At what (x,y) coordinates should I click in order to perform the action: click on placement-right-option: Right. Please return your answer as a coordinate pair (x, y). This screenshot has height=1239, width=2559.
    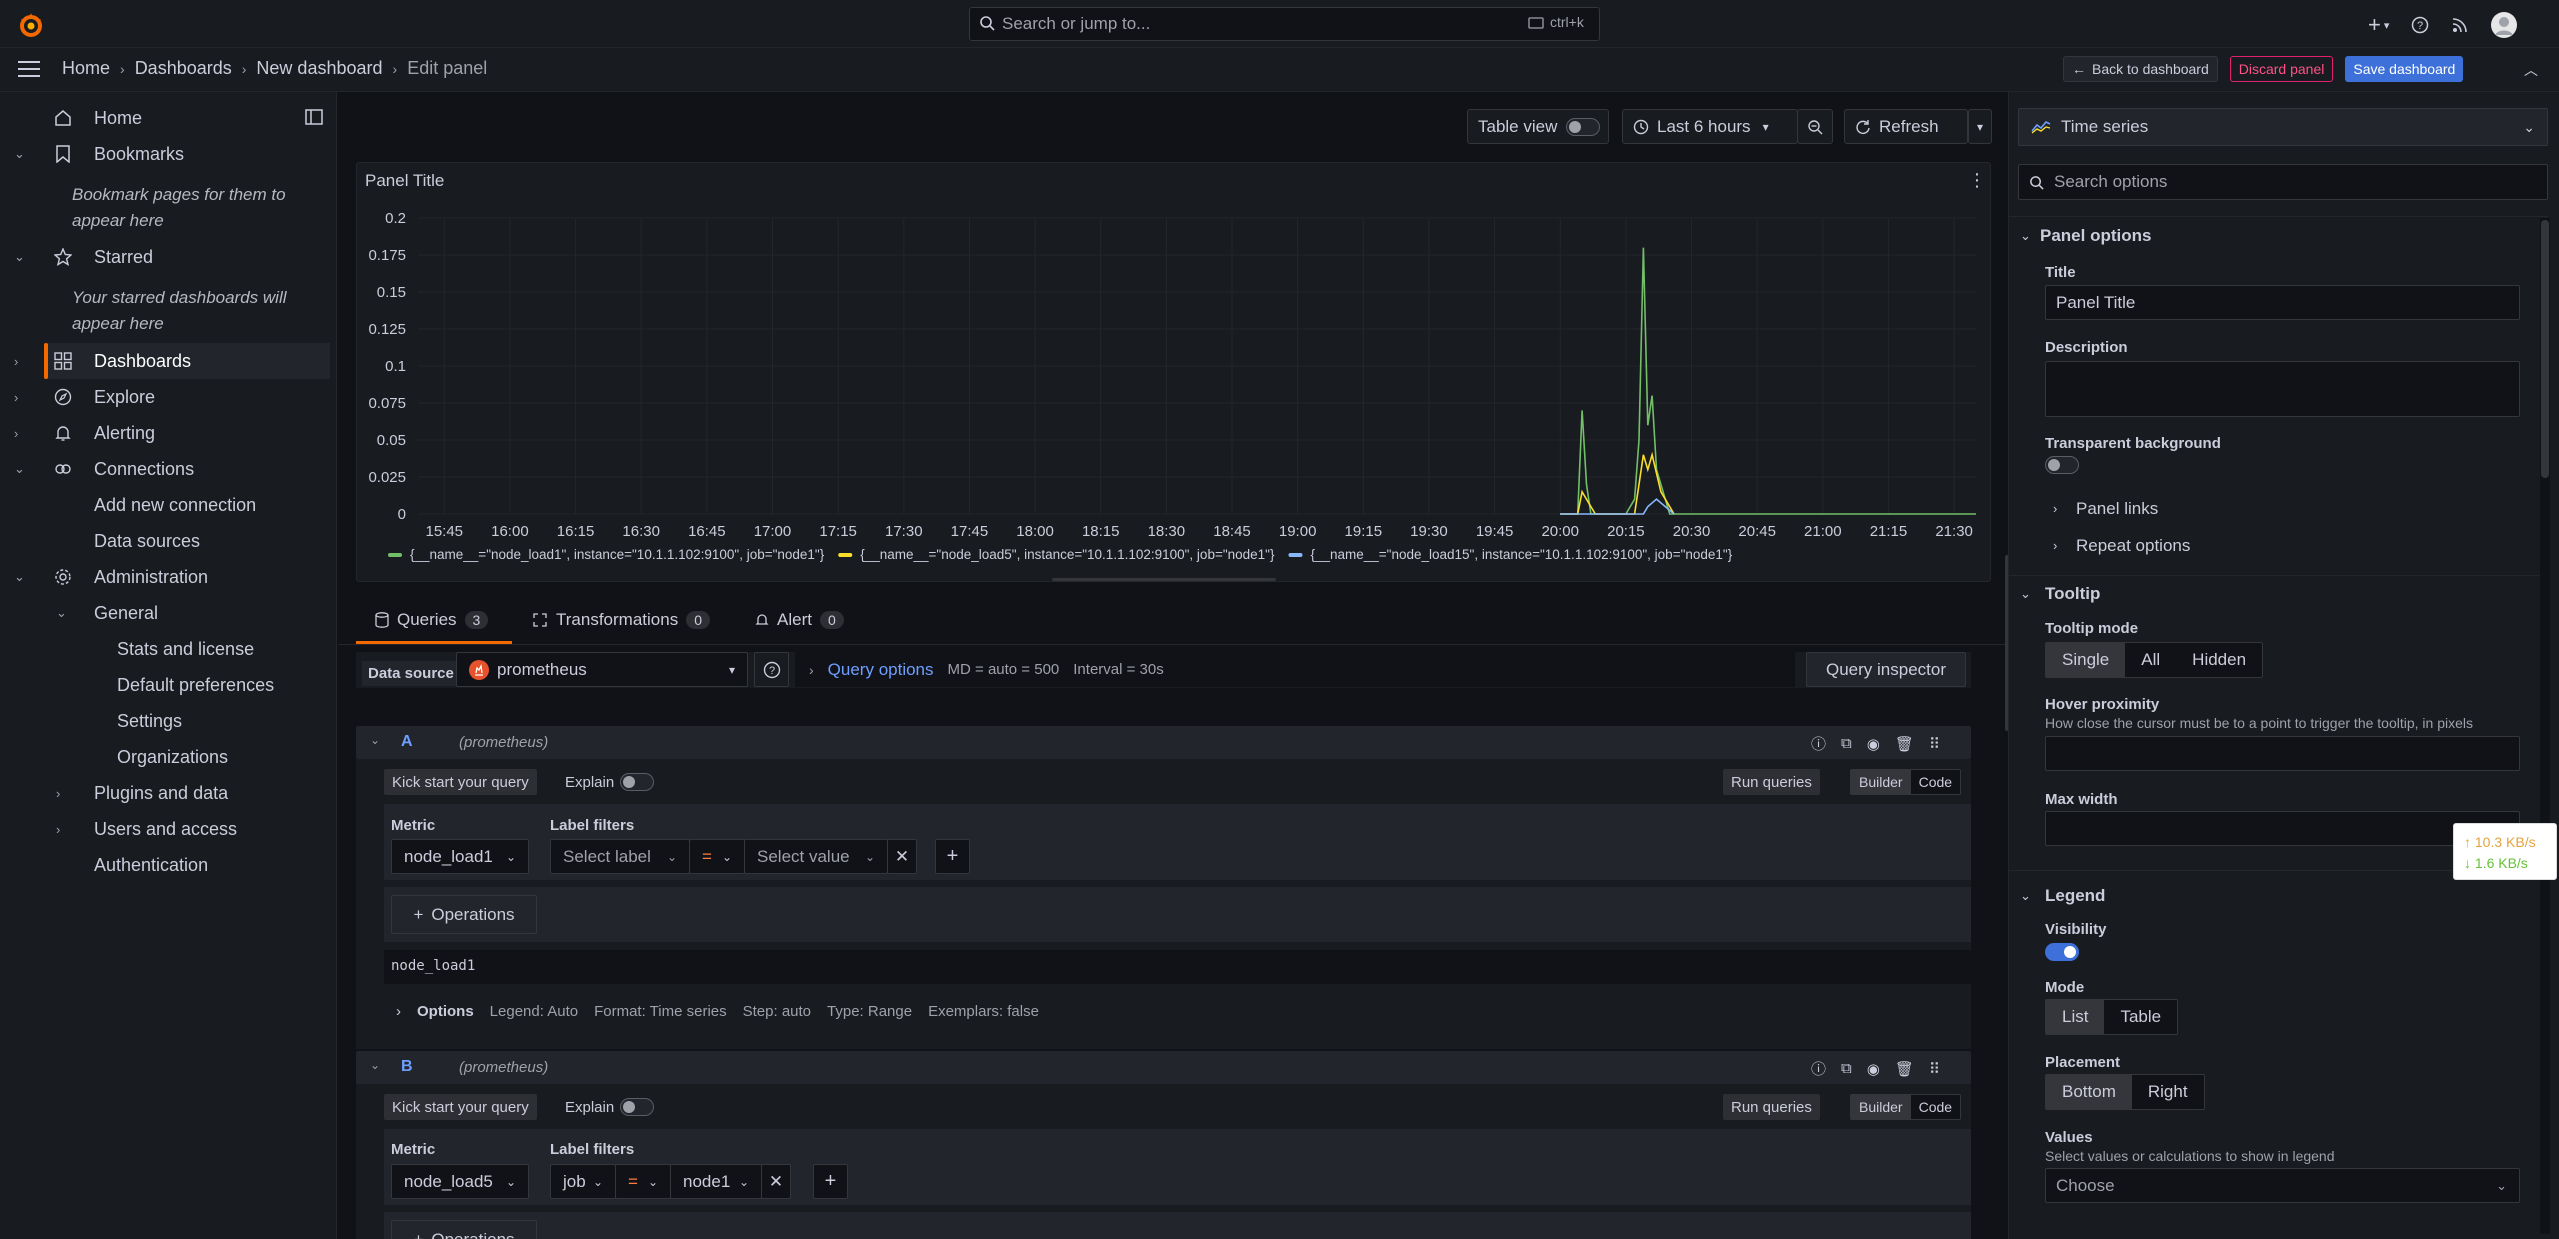
    Looking at the image, I should click on (2168, 1092).